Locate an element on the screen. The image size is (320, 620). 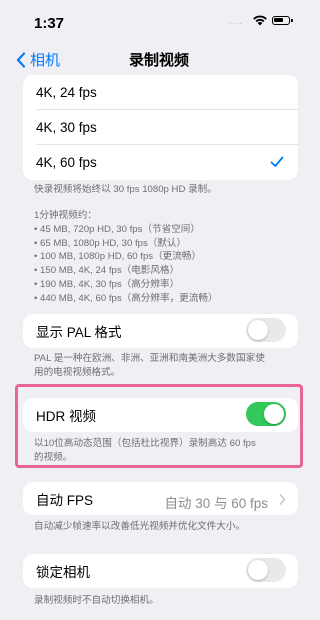
auto-fps-group: 自动 FPS 自动 30 与 60 fps is located at coordinates (160, 498).